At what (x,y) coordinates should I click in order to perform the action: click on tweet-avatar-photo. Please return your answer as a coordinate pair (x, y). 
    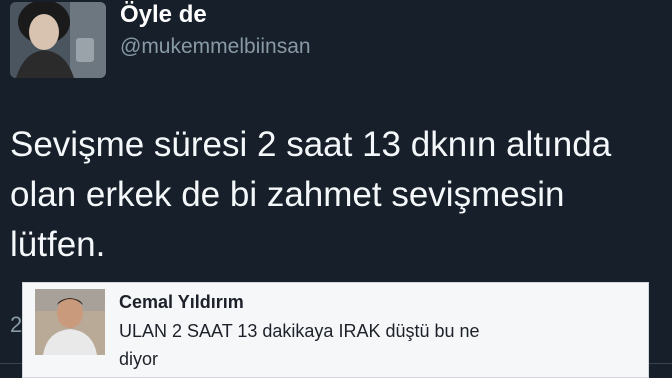
    Looking at the image, I should click on (58, 40).